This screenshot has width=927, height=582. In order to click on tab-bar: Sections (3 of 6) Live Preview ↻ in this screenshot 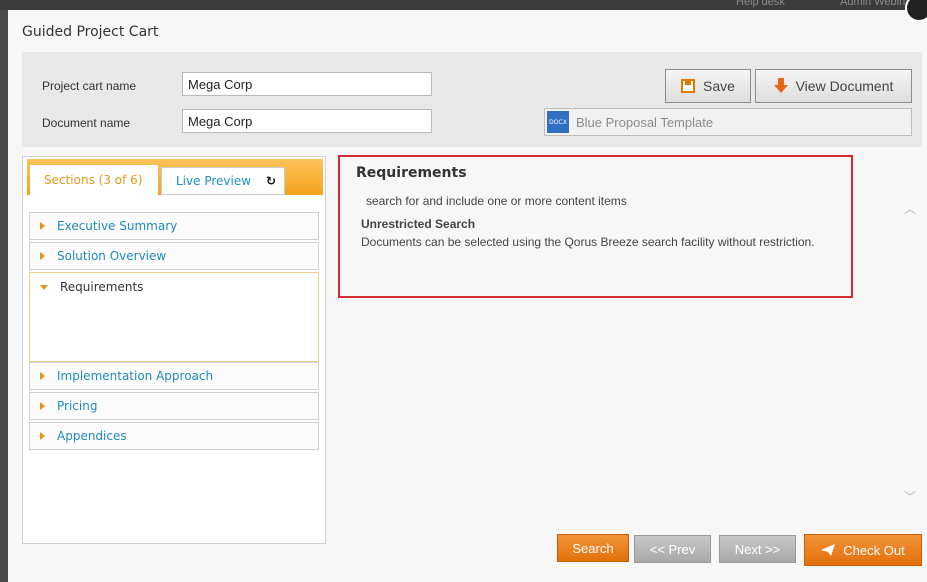, I will do `click(175, 177)`.